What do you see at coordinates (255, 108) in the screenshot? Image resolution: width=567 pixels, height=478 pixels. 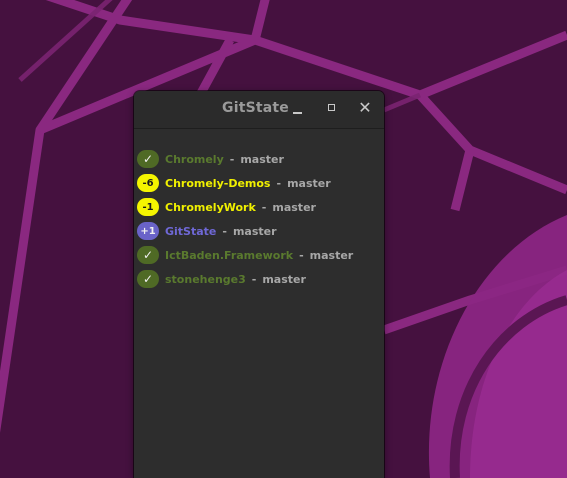 I see `window-title: GitState` at bounding box center [255, 108].